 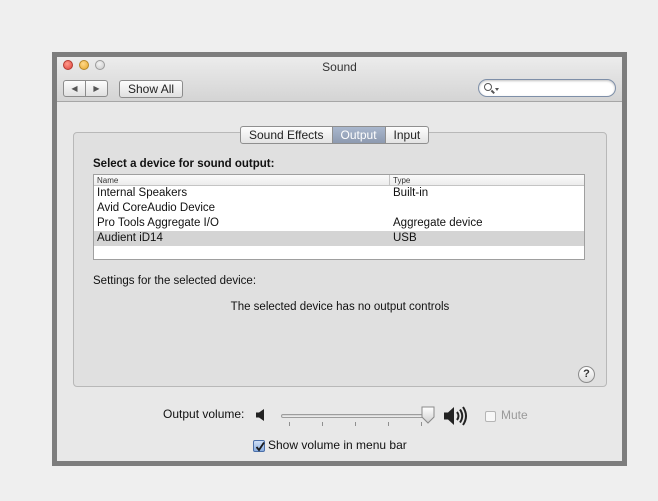 I want to click on search-field, so click(x=547, y=88).